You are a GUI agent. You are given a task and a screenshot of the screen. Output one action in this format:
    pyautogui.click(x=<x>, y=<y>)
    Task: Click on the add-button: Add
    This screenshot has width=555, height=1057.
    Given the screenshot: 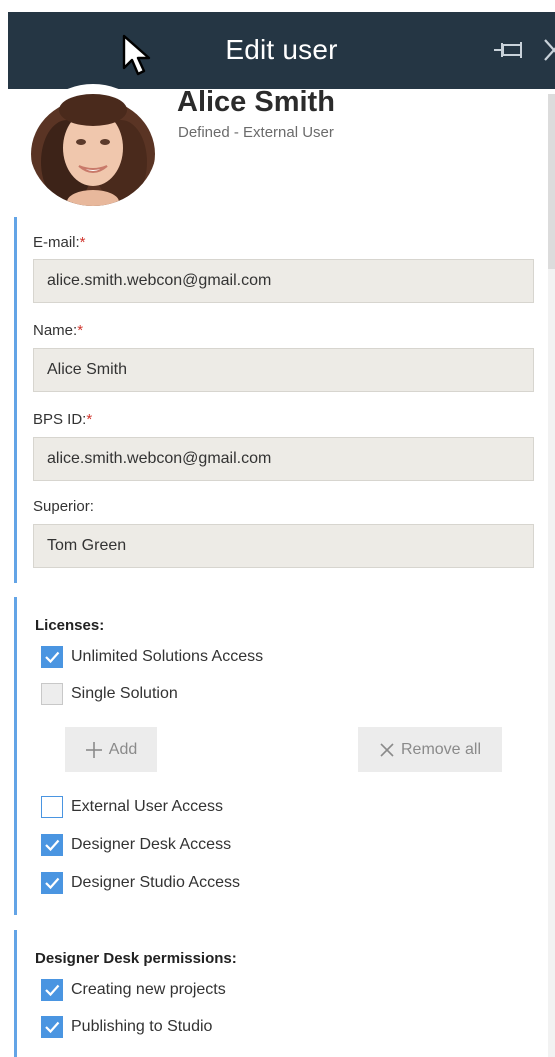 What is the action you would take?
    pyautogui.click(x=111, y=749)
    